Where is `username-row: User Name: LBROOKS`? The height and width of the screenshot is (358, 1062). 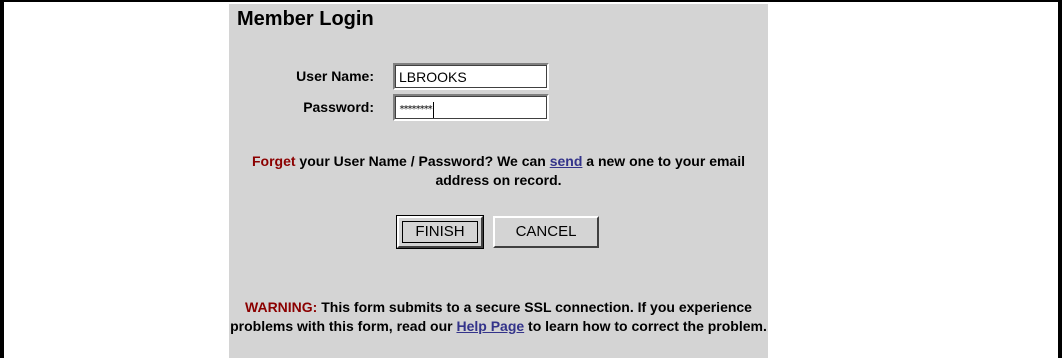 username-row: User Name: LBROOKS is located at coordinates (498, 77).